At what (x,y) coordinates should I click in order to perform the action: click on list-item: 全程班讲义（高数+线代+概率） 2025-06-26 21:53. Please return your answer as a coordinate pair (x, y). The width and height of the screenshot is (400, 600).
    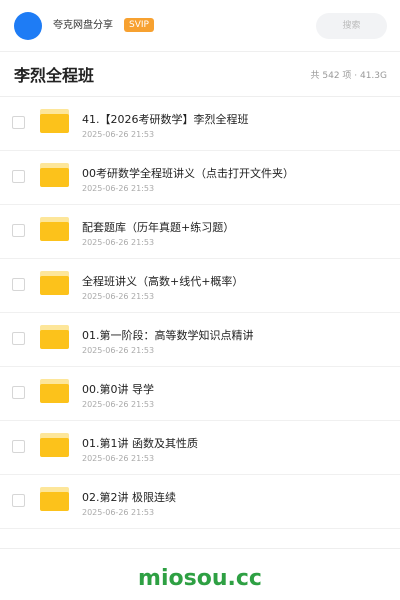
    Looking at the image, I should click on (200, 286).